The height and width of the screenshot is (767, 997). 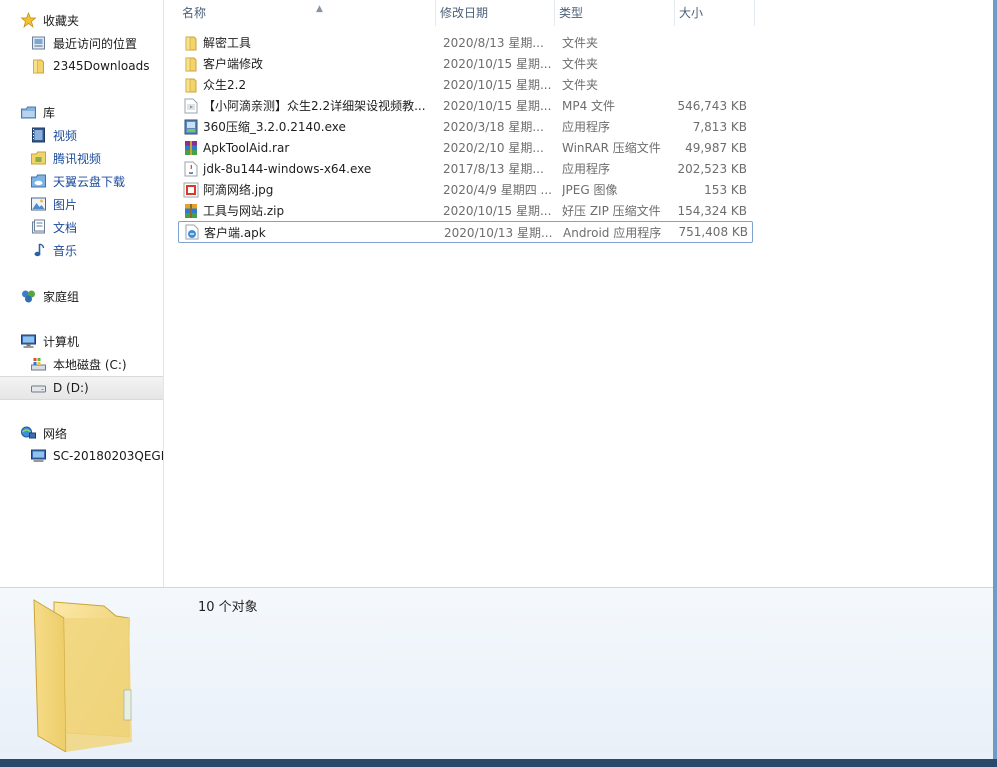 I want to click on file-size: 751,408 KB, so click(x=713, y=232).